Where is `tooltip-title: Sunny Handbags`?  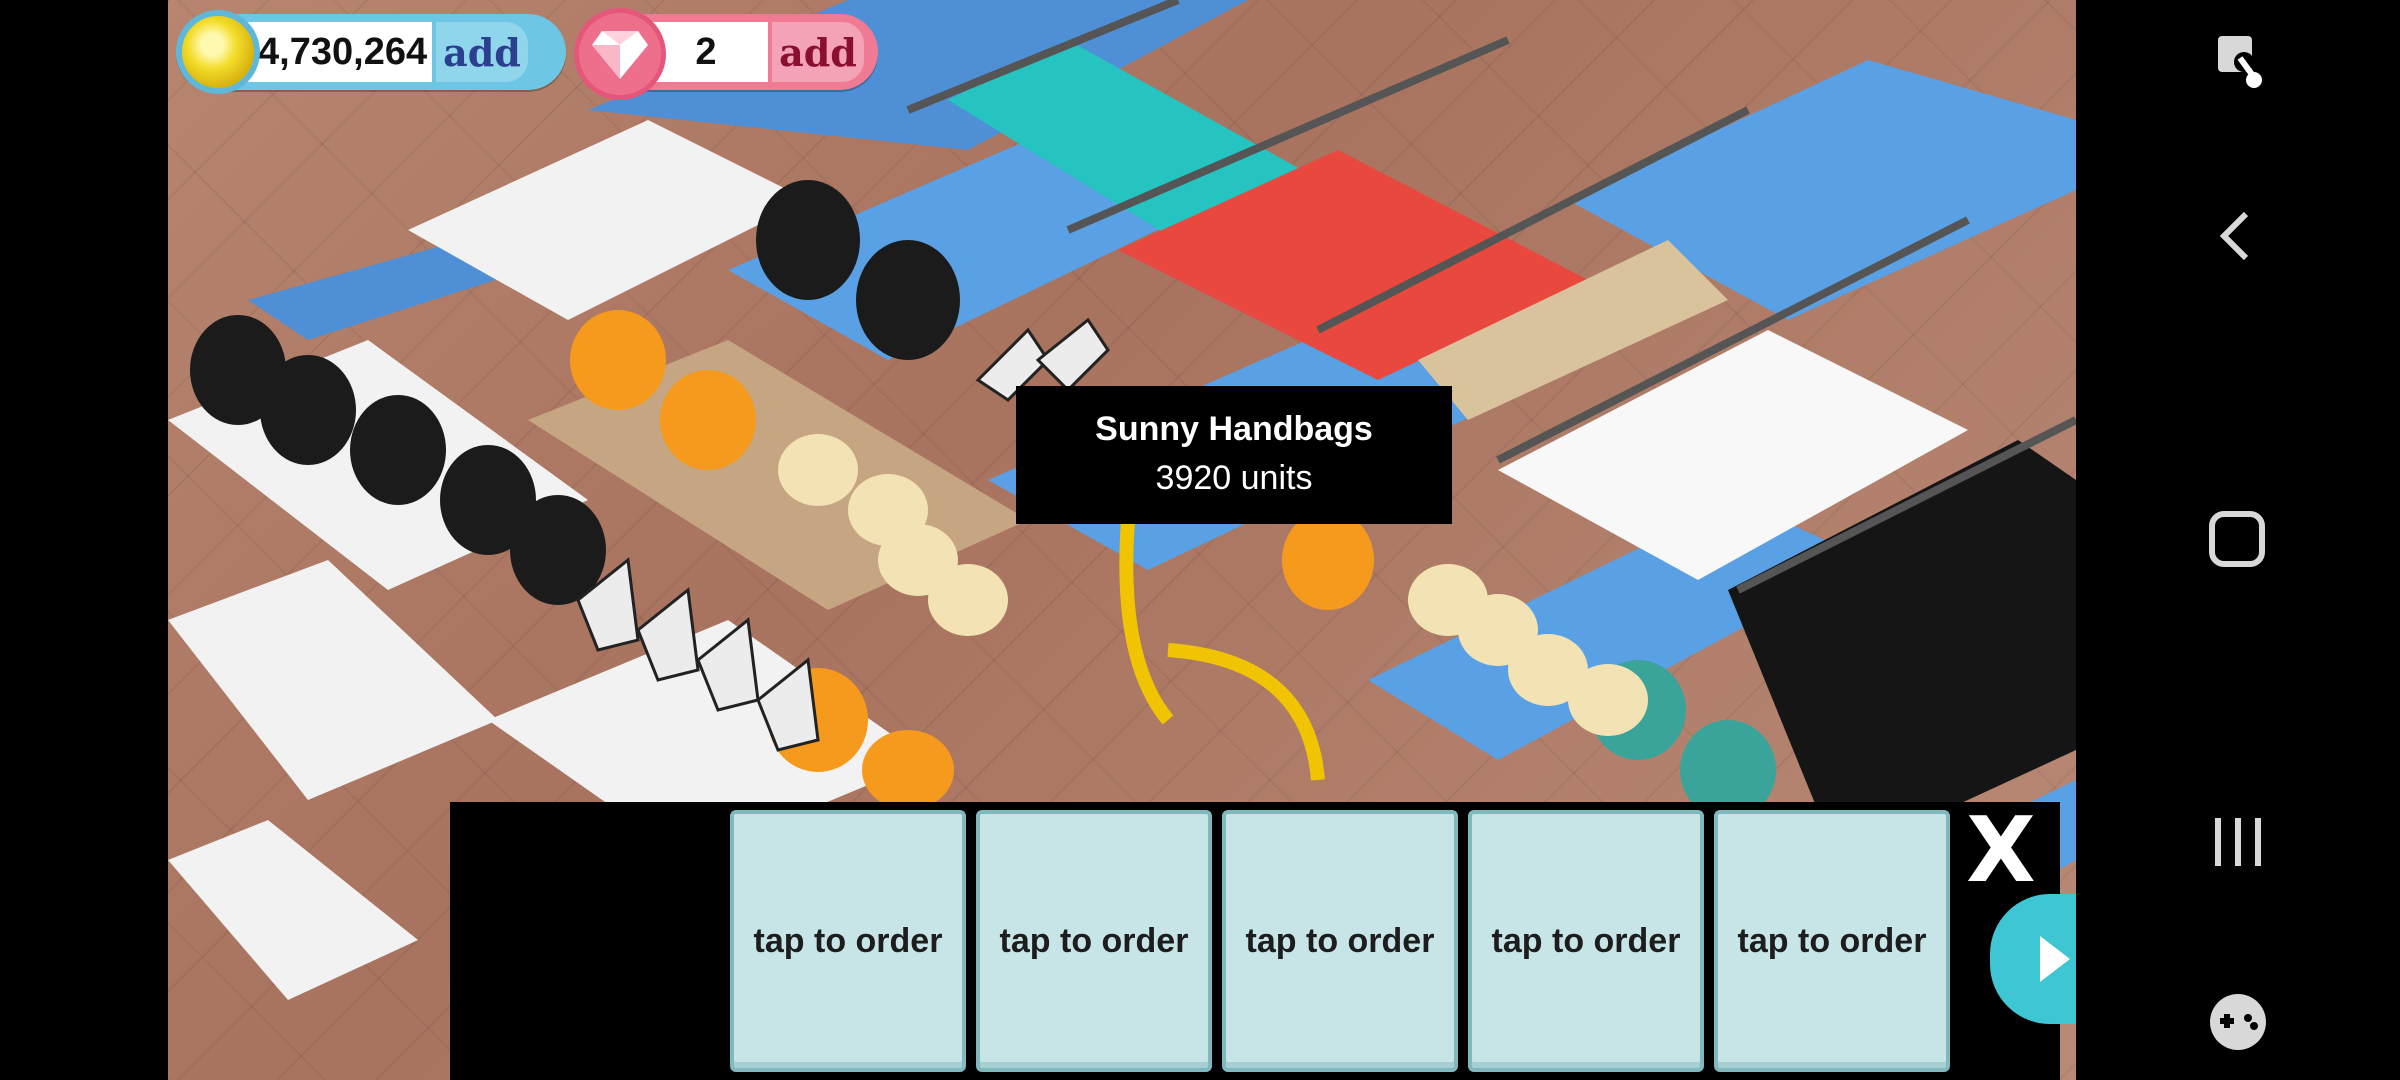
tooltip-title: Sunny Handbags is located at coordinates (1234, 429).